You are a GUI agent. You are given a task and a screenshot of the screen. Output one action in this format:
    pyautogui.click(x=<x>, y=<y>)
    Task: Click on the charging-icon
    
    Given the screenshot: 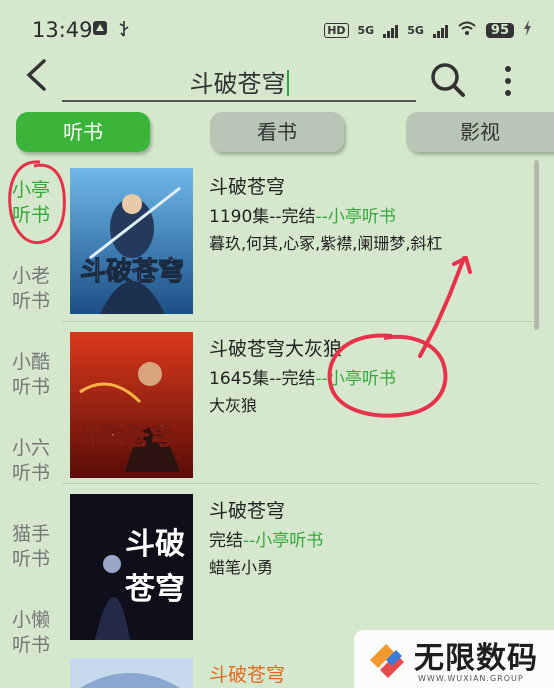 What is the action you would take?
    pyautogui.click(x=527, y=30)
    